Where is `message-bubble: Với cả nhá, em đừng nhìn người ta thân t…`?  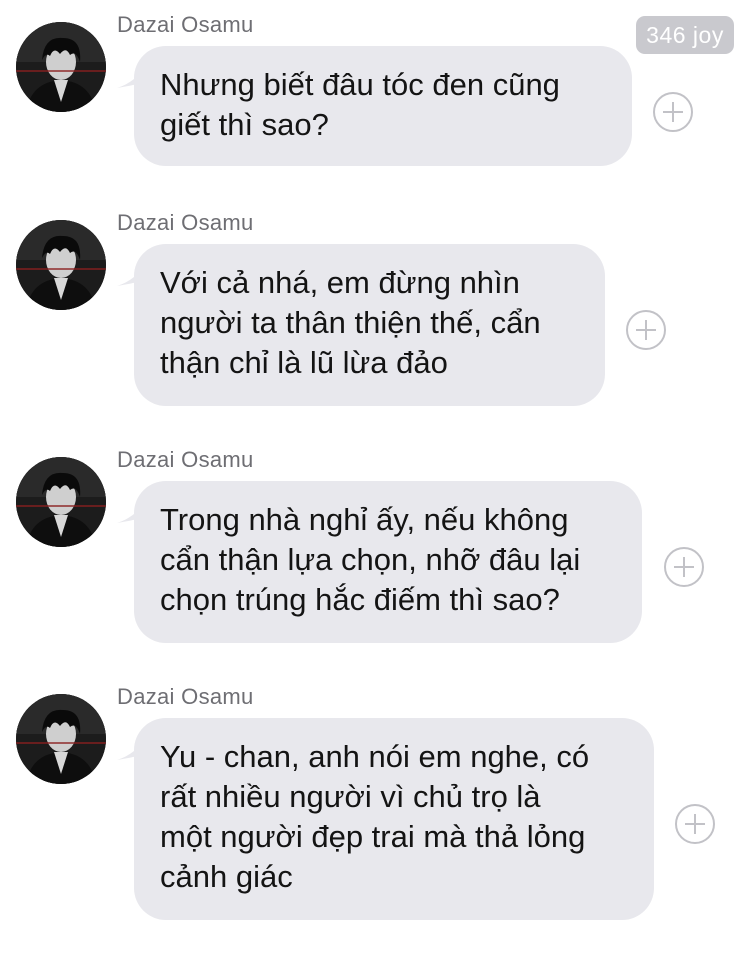
message-bubble: Với cả nhá, em đừng nhìn người ta thân t… is located at coordinates (369, 325).